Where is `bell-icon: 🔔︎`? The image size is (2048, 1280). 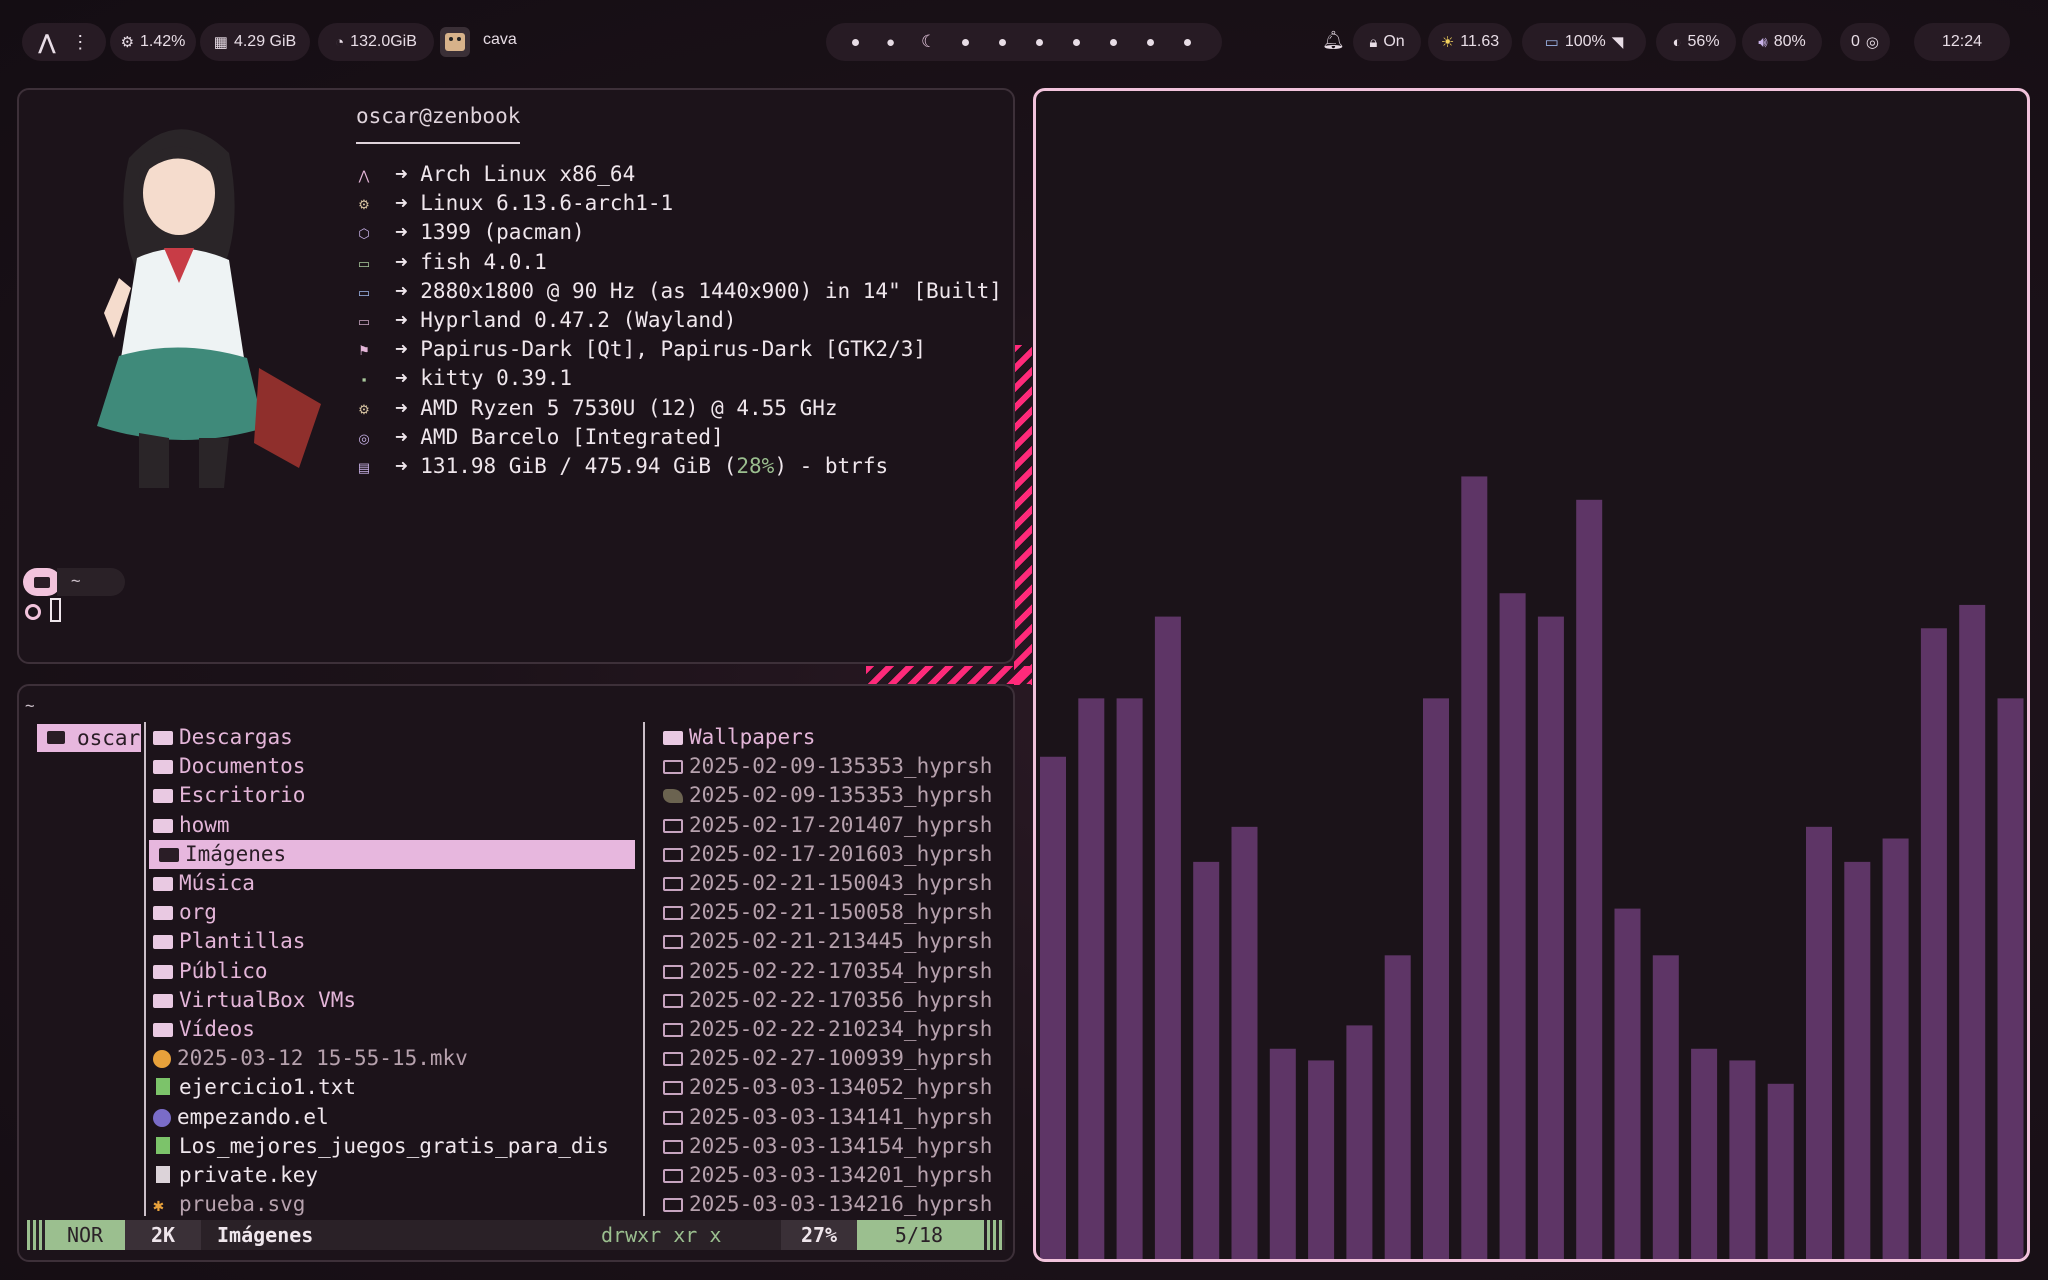 bell-icon: 🔔︎ is located at coordinates (1333, 40).